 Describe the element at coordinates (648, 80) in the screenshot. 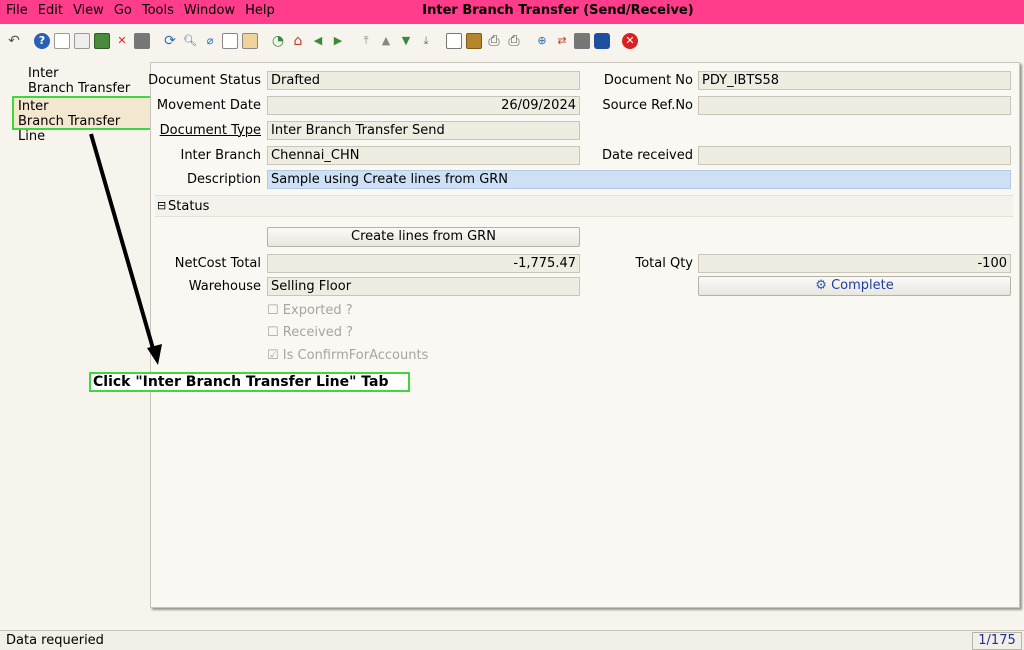

I see `document-no-label: Document No` at that location.